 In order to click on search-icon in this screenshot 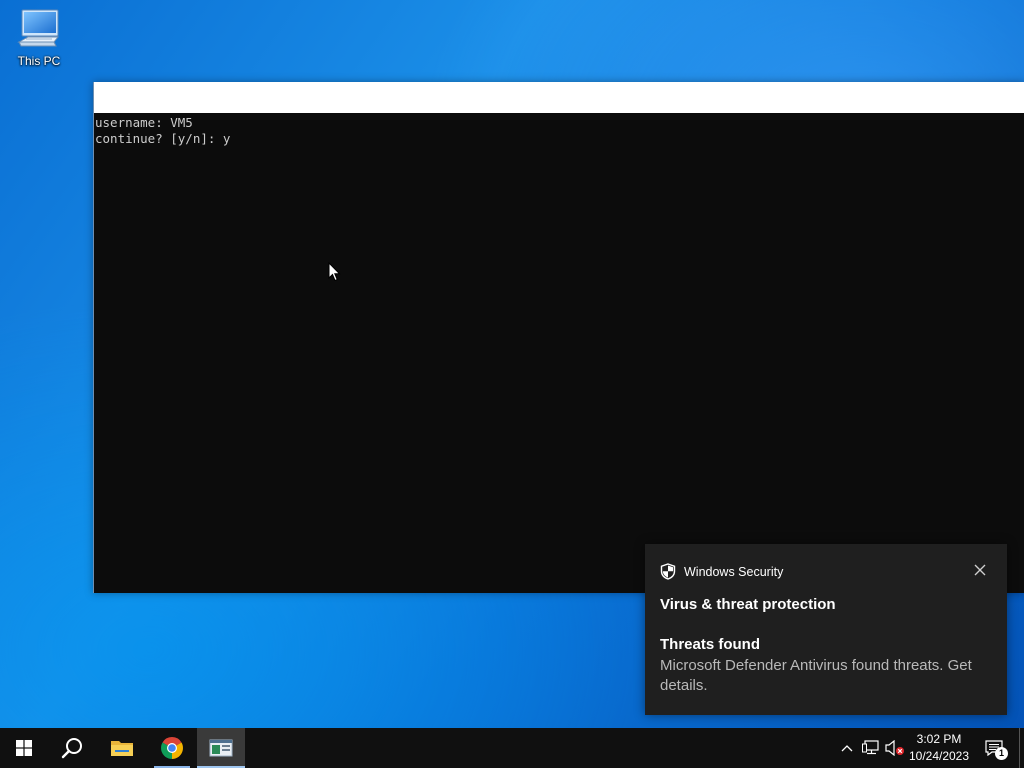, I will do `click(71, 748)`.